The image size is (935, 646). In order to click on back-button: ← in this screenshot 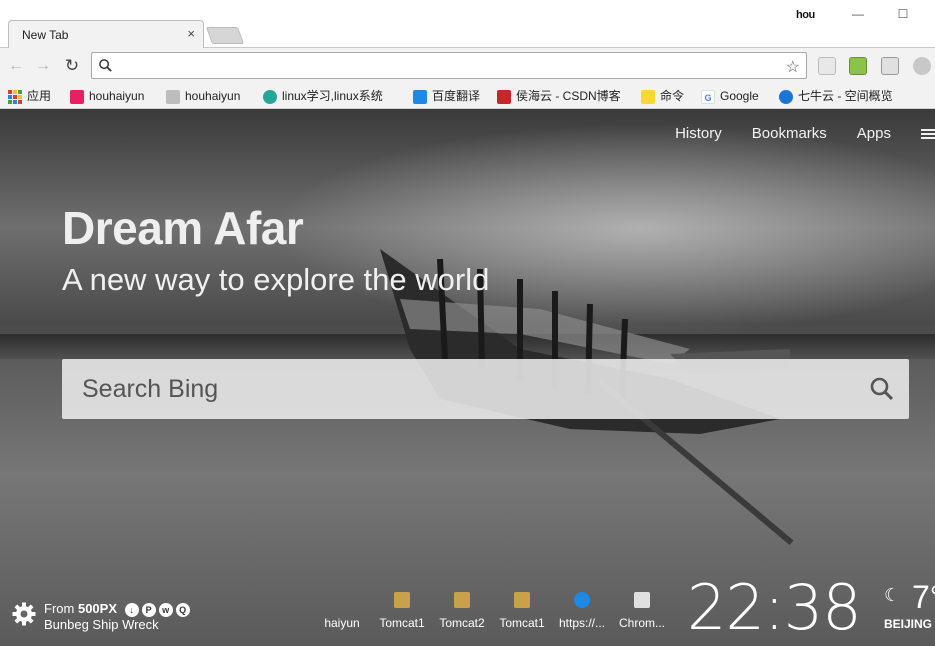, I will do `click(16, 66)`.